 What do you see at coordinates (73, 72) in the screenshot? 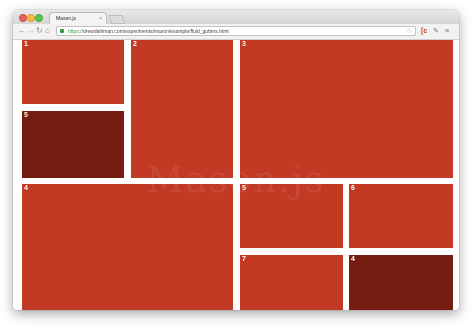
I see `masonry-tile-1: 1` at bounding box center [73, 72].